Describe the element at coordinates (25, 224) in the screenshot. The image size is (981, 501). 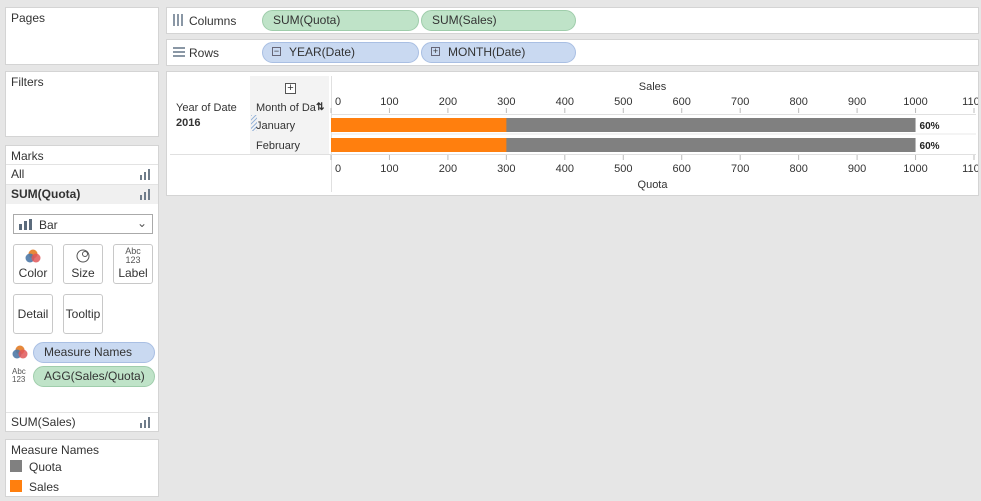
I see `bar-mark-icon` at that location.